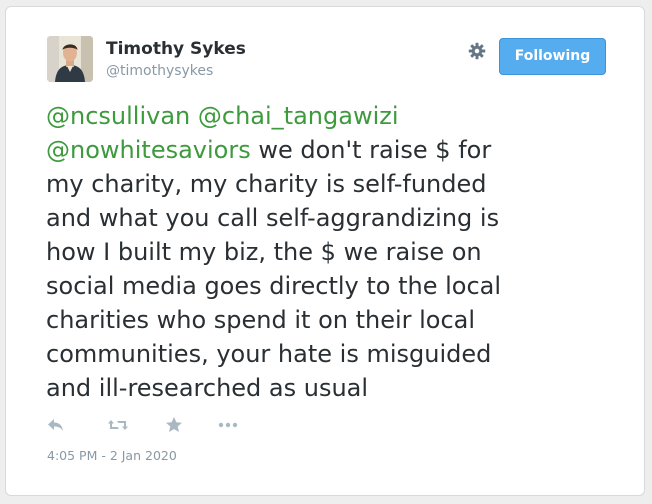  What do you see at coordinates (156, 426) in the screenshot?
I see `tweet-actions` at bounding box center [156, 426].